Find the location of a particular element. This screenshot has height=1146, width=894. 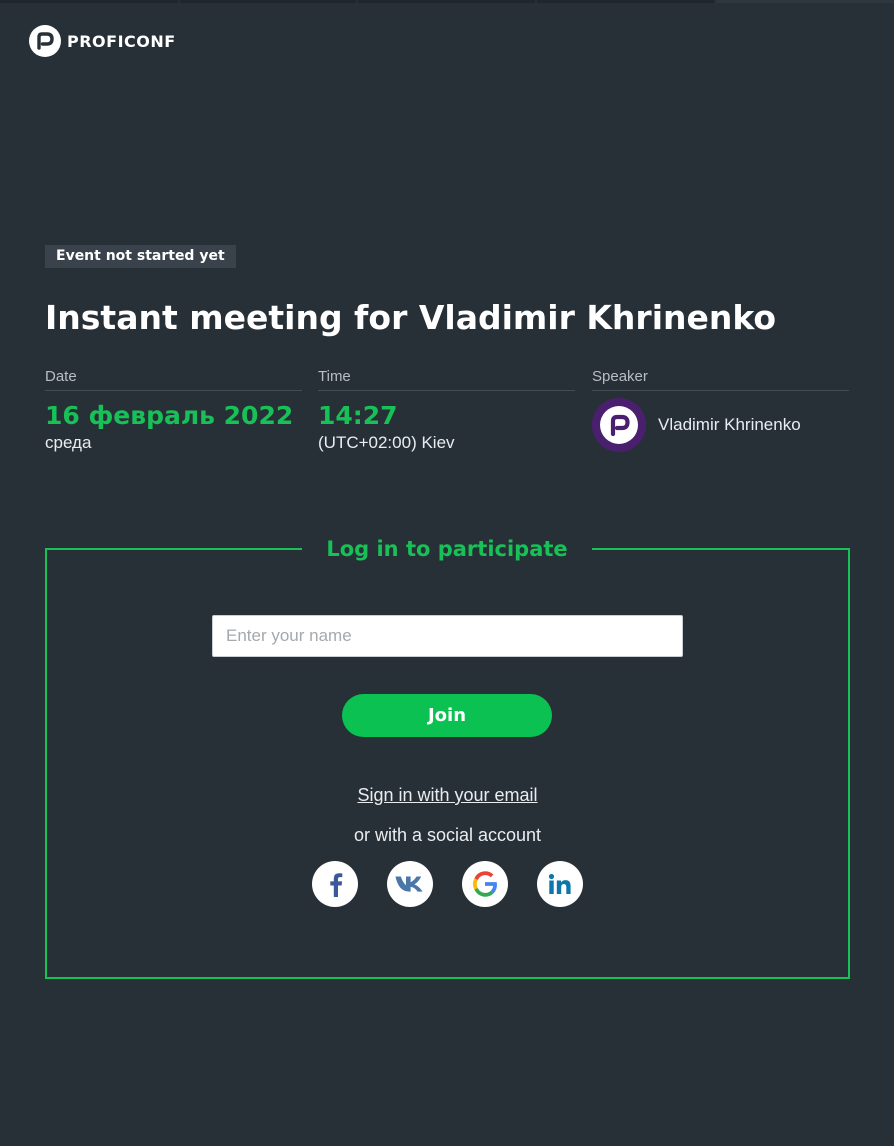

email-signin: Sign in with your email is located at coordinates (447, 795).